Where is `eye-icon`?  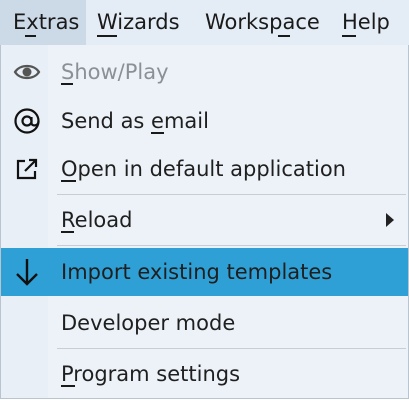 eye-icon is located at coordinates (27, 72).